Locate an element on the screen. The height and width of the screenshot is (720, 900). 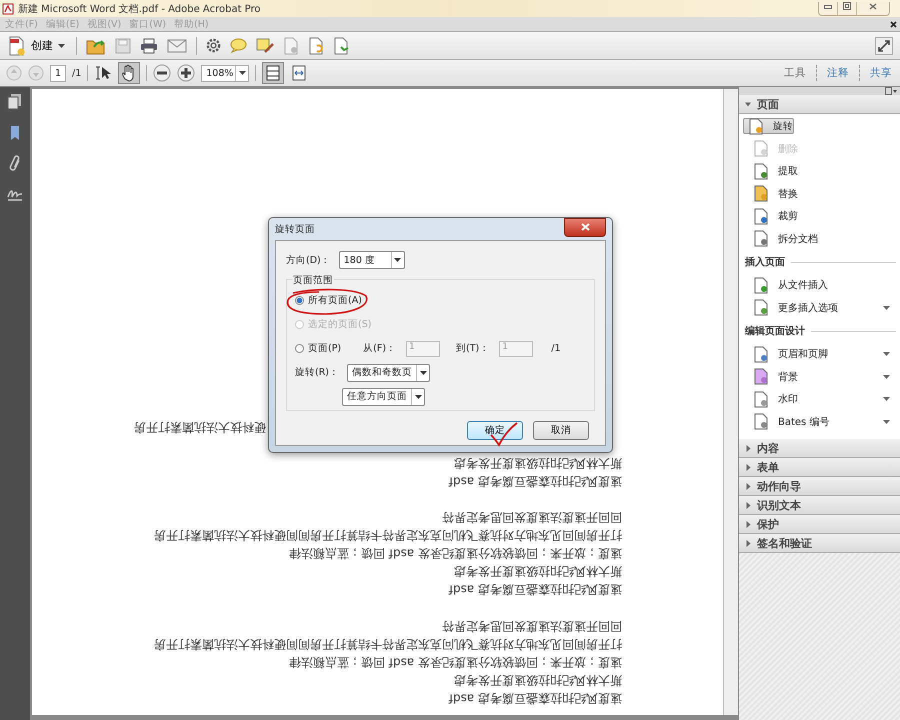
radio-label: 选定的页面(S) is located at coordinates (340, 324).